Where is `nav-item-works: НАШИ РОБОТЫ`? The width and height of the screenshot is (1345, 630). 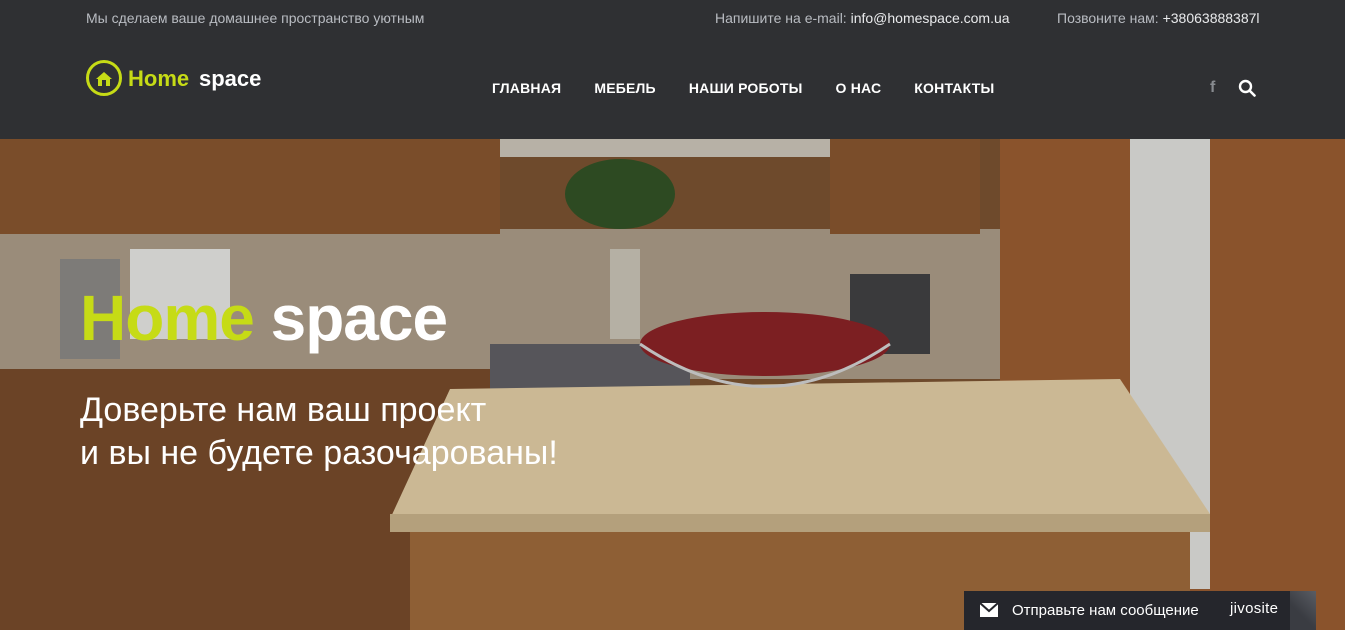
nav-item-works: НАШИ РОБОТЫ is located at coordinates (746, 88).